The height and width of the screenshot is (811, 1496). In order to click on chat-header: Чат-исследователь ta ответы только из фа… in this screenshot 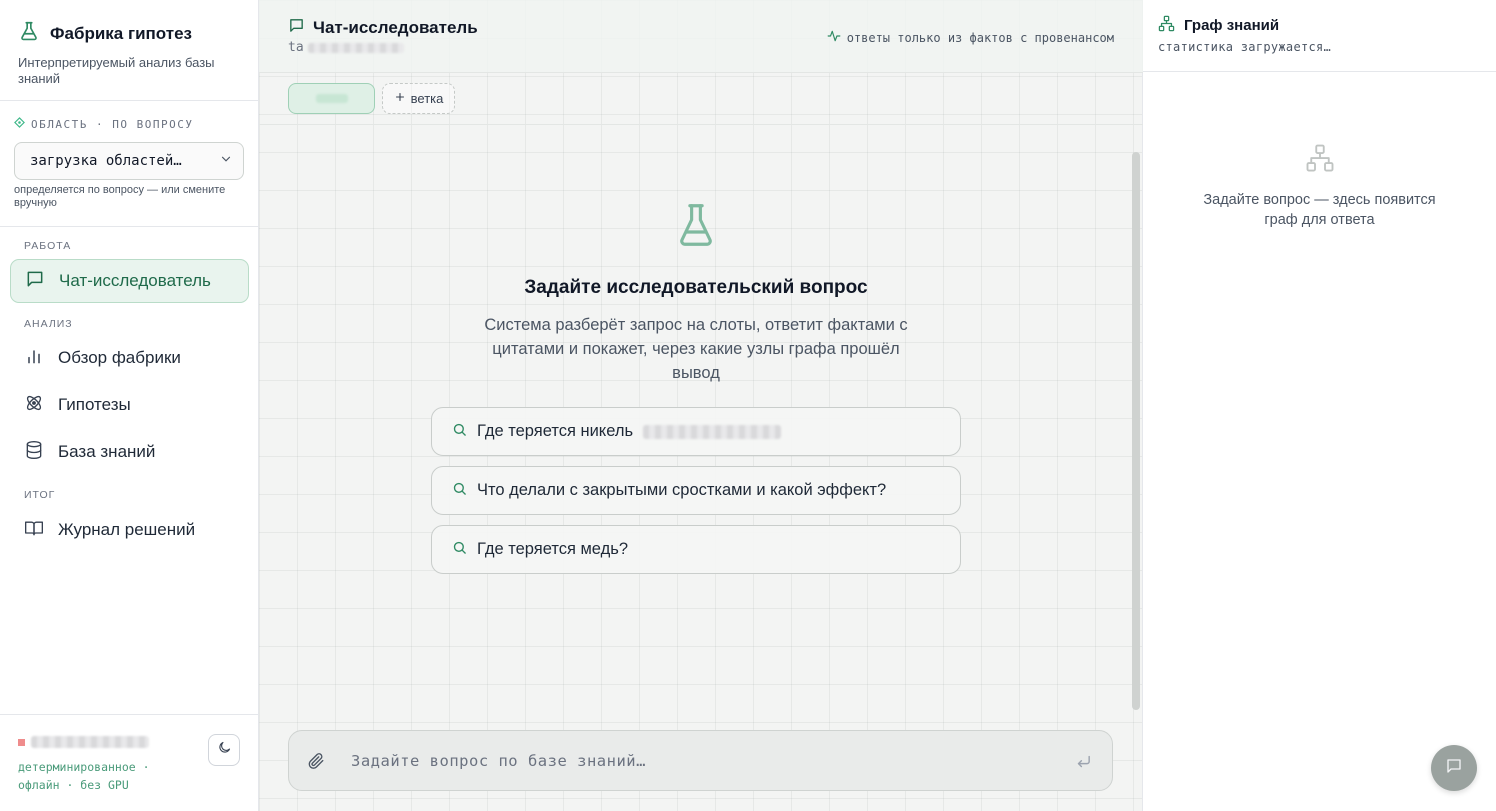, I will do `click(701, 36)`.